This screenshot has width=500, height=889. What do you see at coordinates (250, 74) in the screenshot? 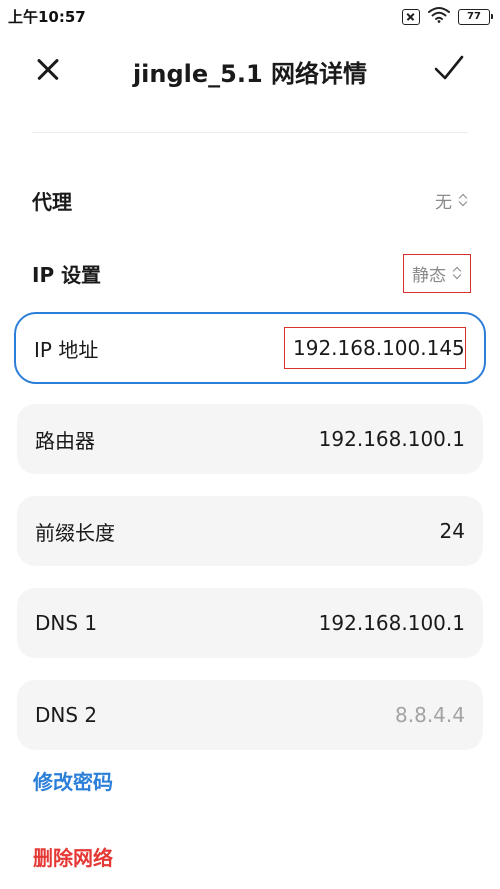
I see `page-title: jingle_5.1 网络详情` at bounding box center [250, 74].